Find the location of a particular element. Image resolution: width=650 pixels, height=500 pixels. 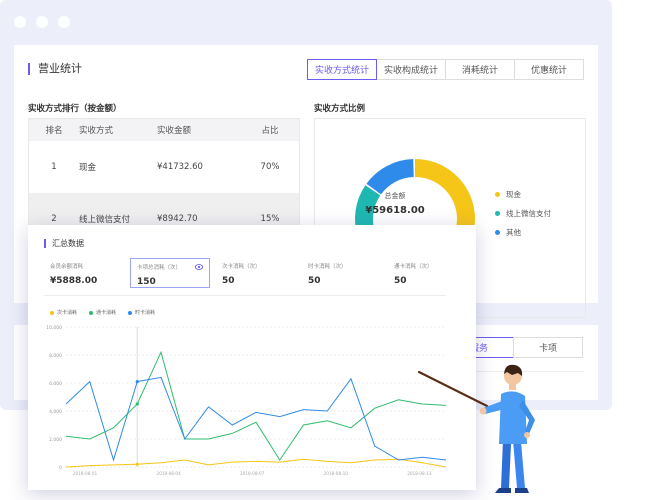

legend-item: 其他 is located at coordinates (523, 232).